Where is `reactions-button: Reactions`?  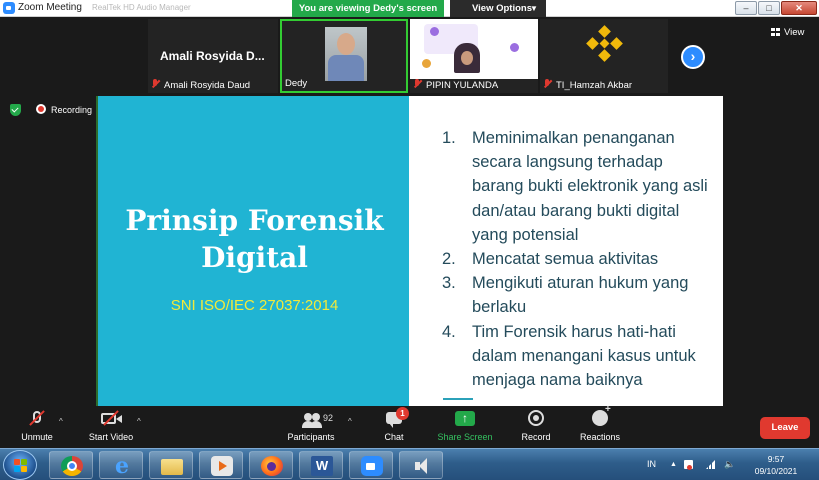 reactions-button: Reactions is located at coordinates (600, 423).